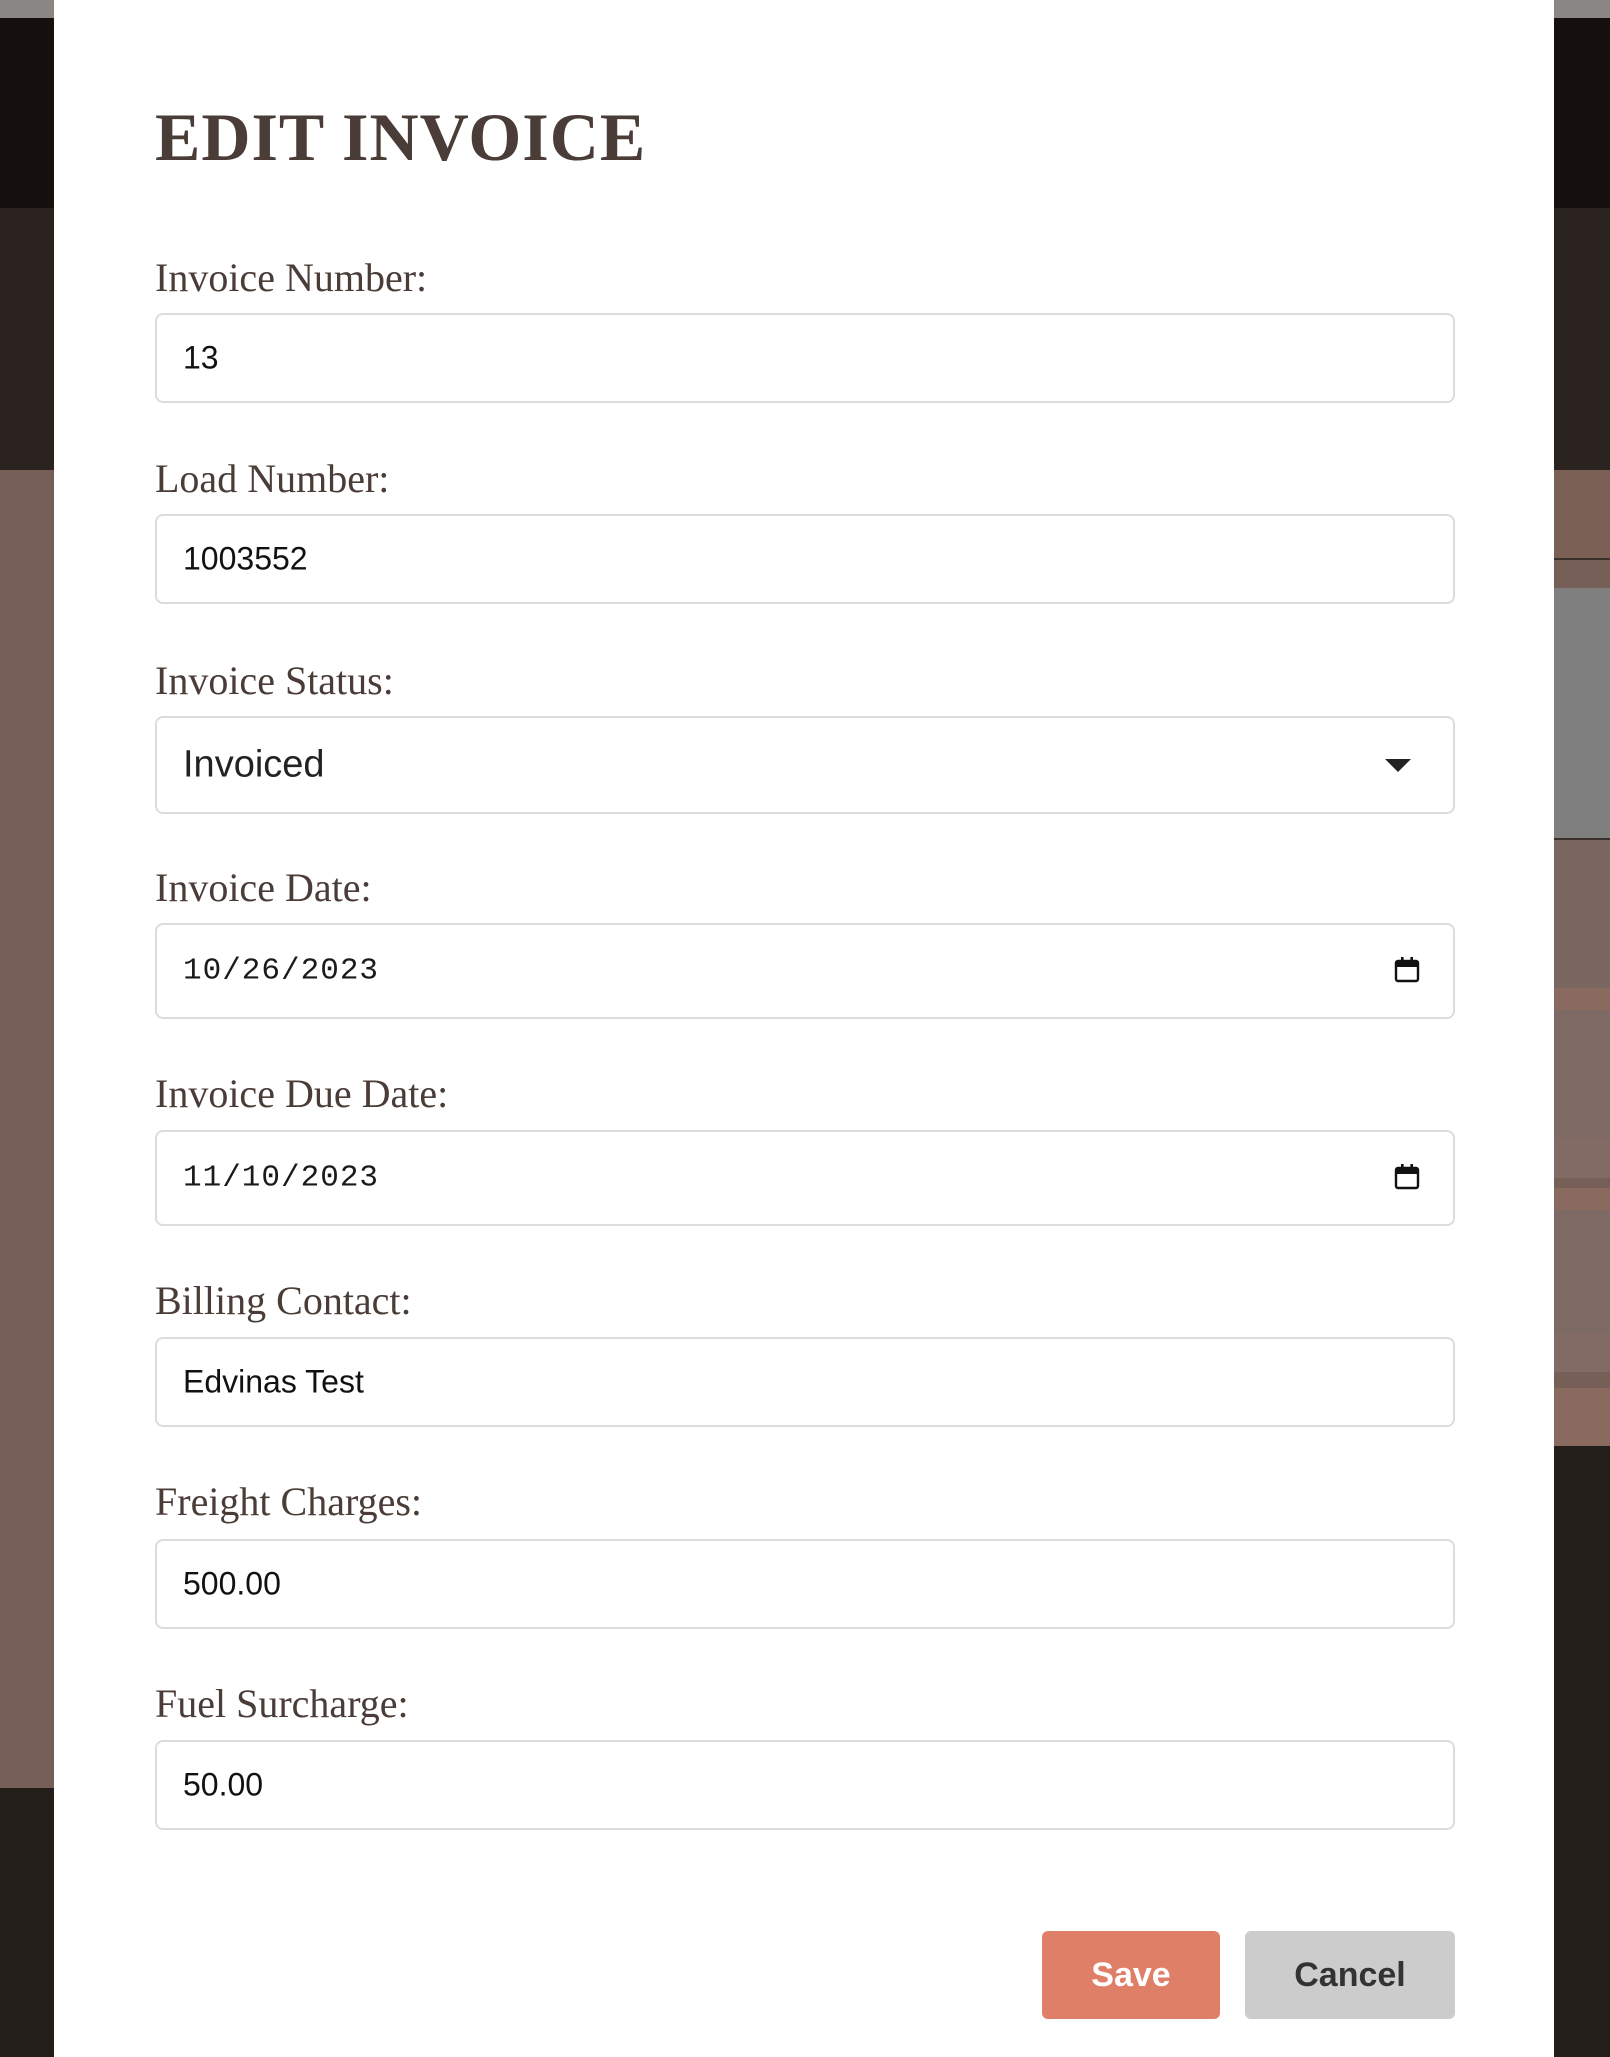 The image size is (1610, 2057). Describe the element at coordinates (805, 765) in the screenshot. I see `invoice-status-select: Invoiced` at that location.